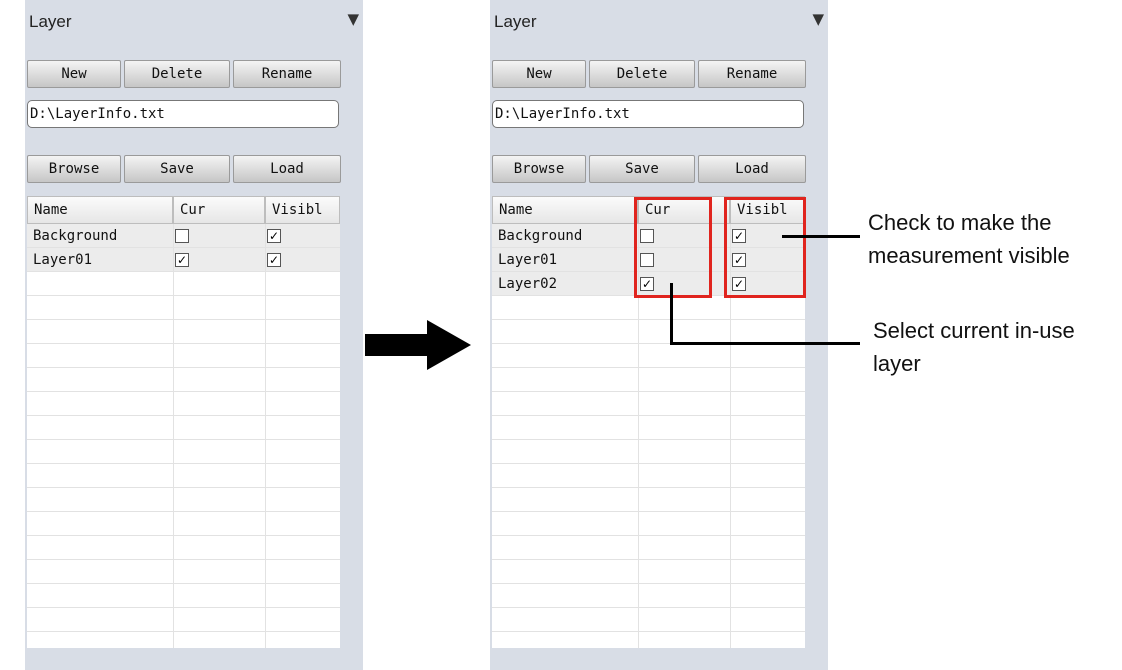 Image resolution: width=1122 pixels, height=670 pixels. What do you see at coordinates (418, 345) in the screenshot?
I see `right-arrow-icon` at bounding box center [418, 345].